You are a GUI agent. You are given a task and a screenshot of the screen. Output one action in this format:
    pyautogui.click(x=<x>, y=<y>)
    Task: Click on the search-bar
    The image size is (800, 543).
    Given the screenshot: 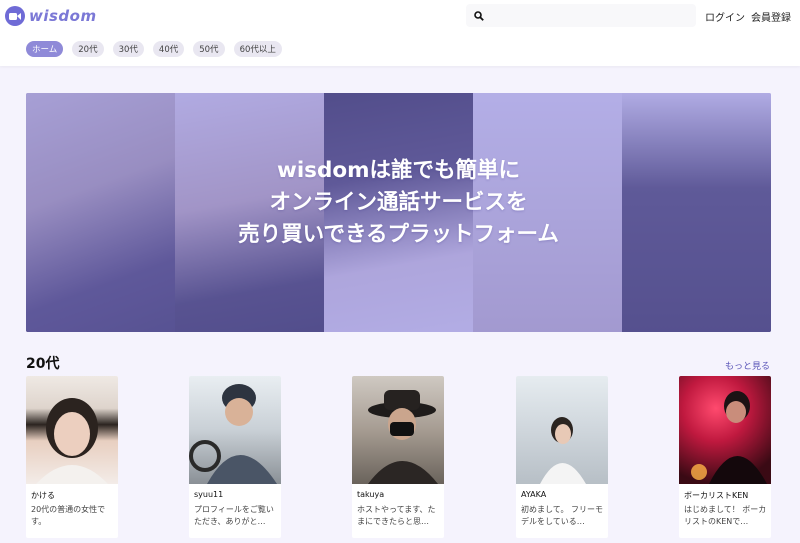 What is the action you would take?
    pyautogui.click(x=581, y=15)
    